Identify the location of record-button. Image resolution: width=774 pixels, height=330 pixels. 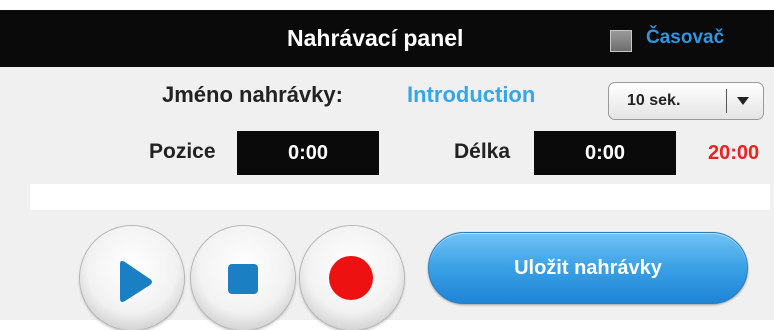
(352, 278).